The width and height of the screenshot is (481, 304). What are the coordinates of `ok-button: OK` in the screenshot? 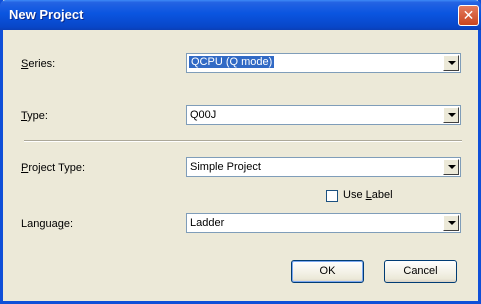 It's located at (327, 271).